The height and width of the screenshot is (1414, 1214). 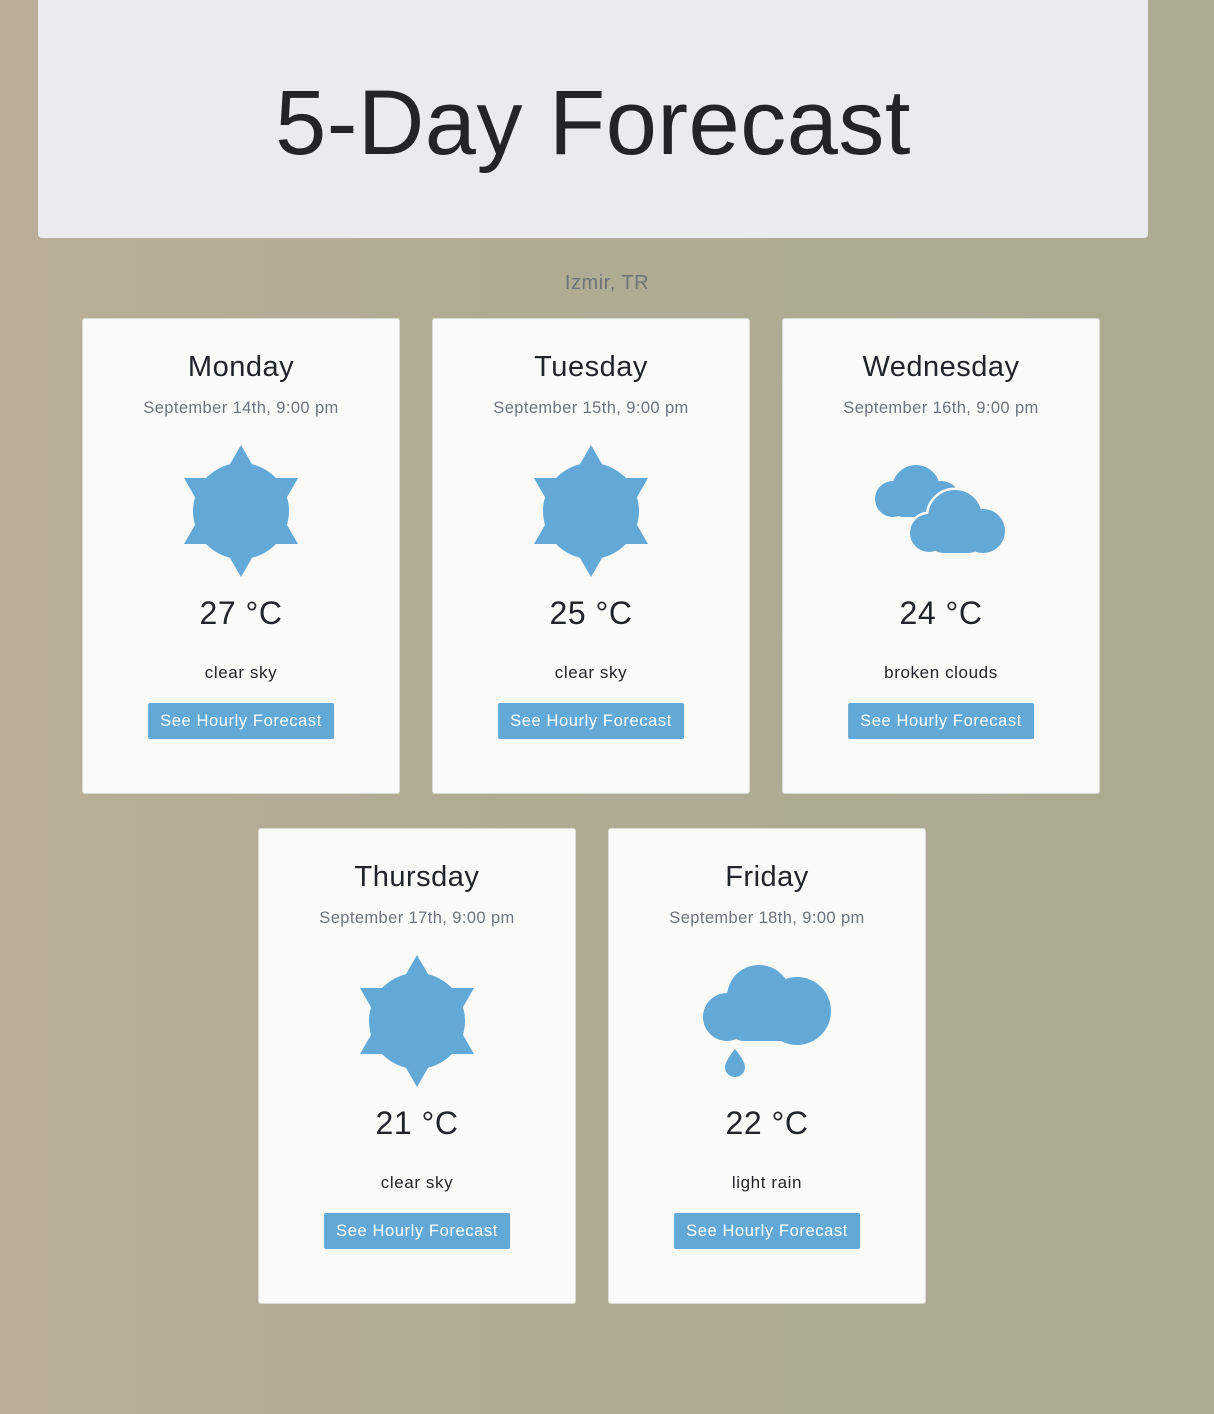 What do you see at coordinates (591, 613) in the screenshot?
I see `card-temperature: 25 °C` at bounding box center [591, 613].